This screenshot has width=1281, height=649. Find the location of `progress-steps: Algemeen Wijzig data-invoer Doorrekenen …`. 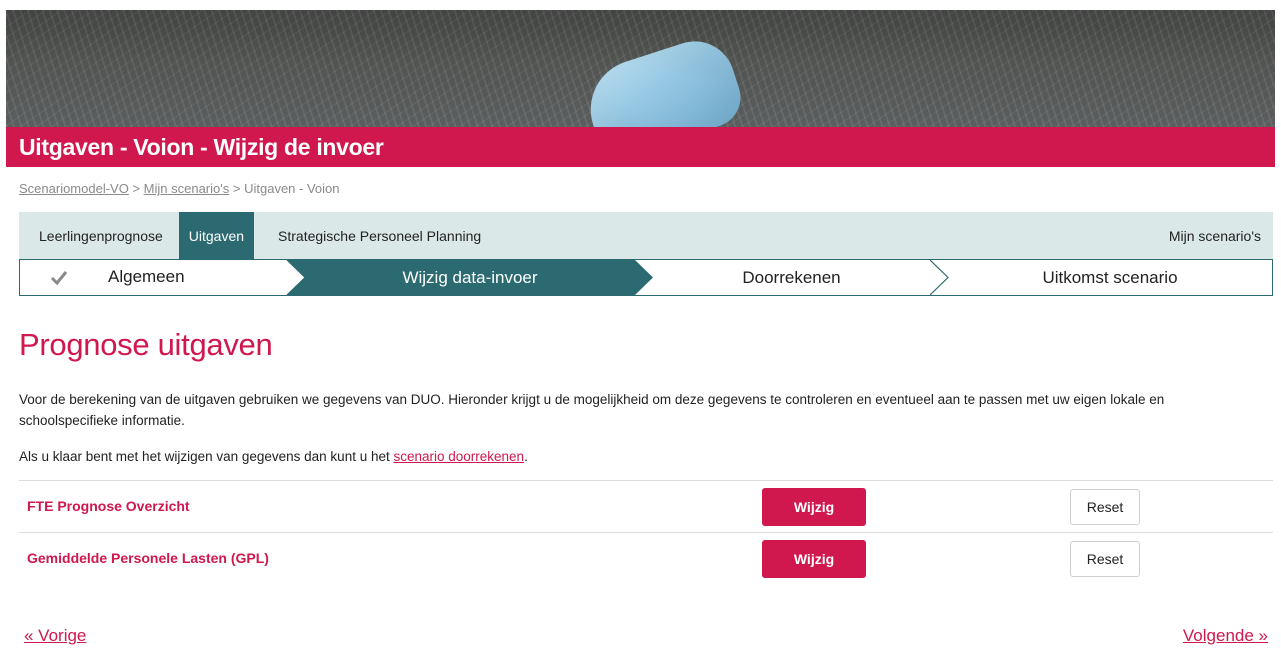

progress-steps: Algemeen Wijzig data-invoer Doorrekenen … is located at coordinates (646, 277).